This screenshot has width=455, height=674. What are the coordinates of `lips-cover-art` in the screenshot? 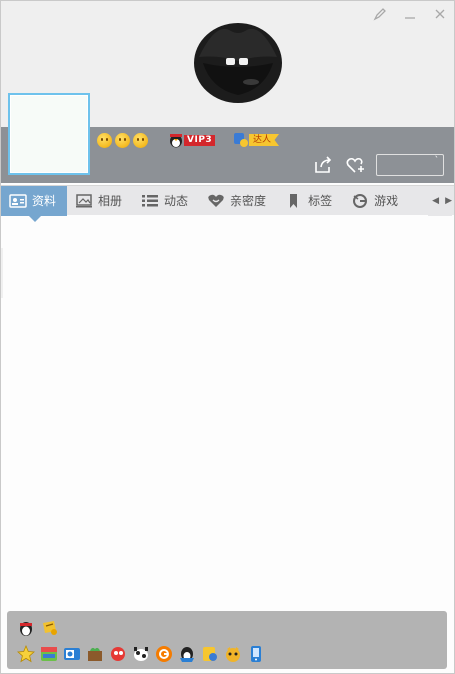 It's located at (238, 63).